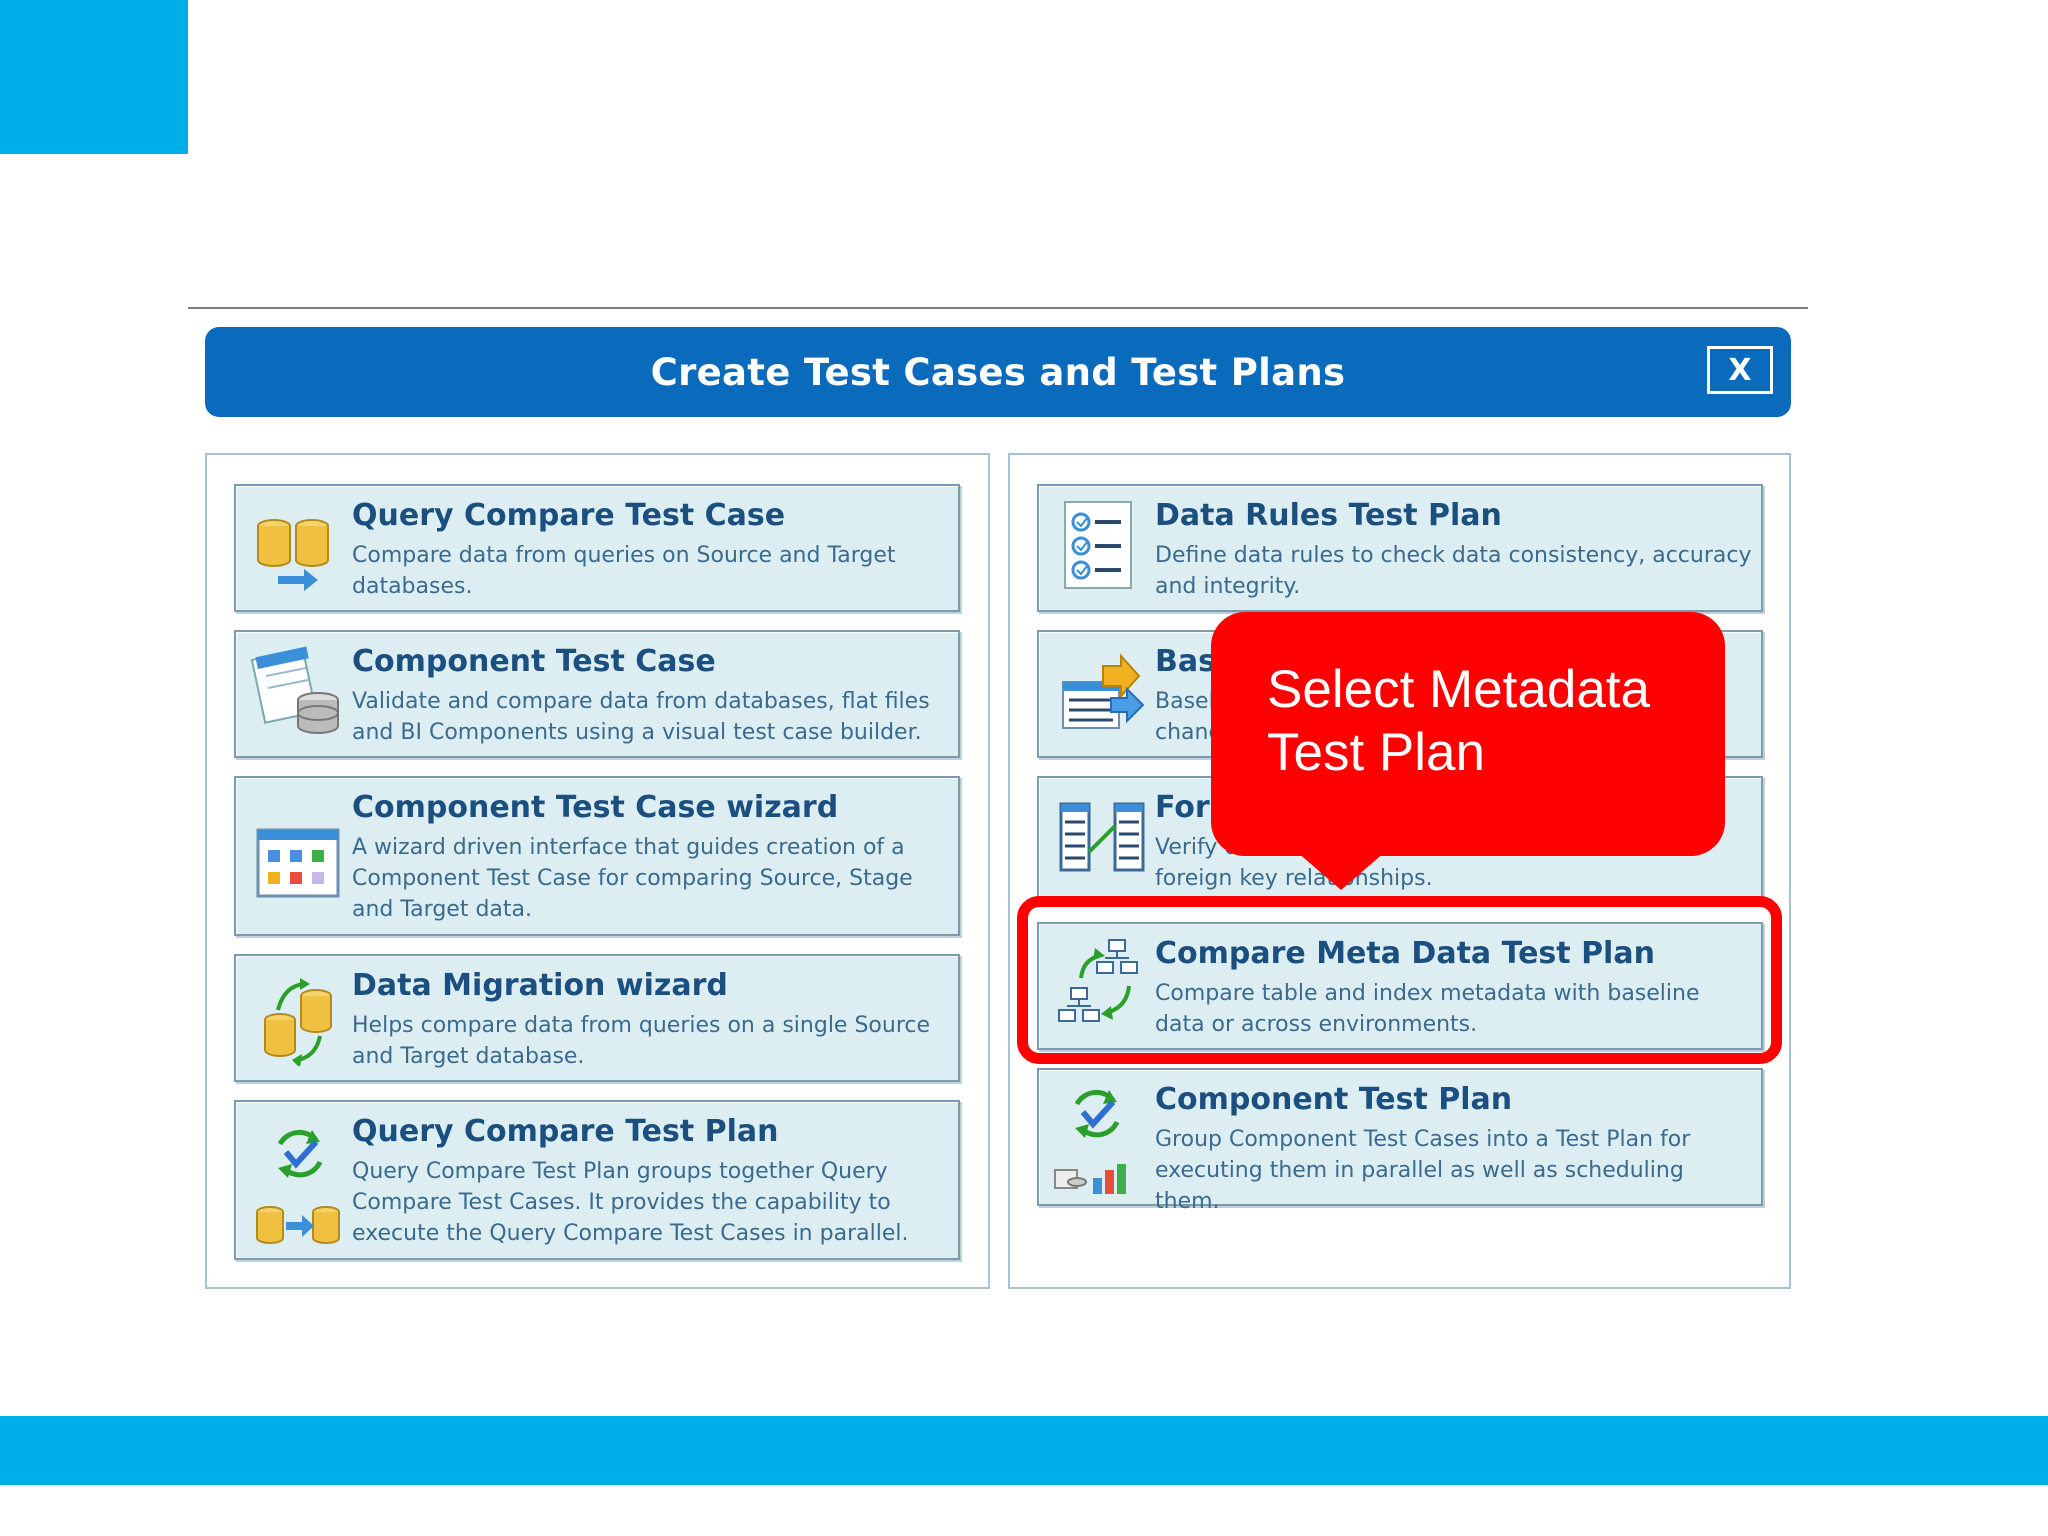 Image resolution: width=2048 pixels, height=1536 pixels. Describe the element at coordinates (1328, 515) in the screenshot. I see `item-title: Data Rules Test Plan` at that location.